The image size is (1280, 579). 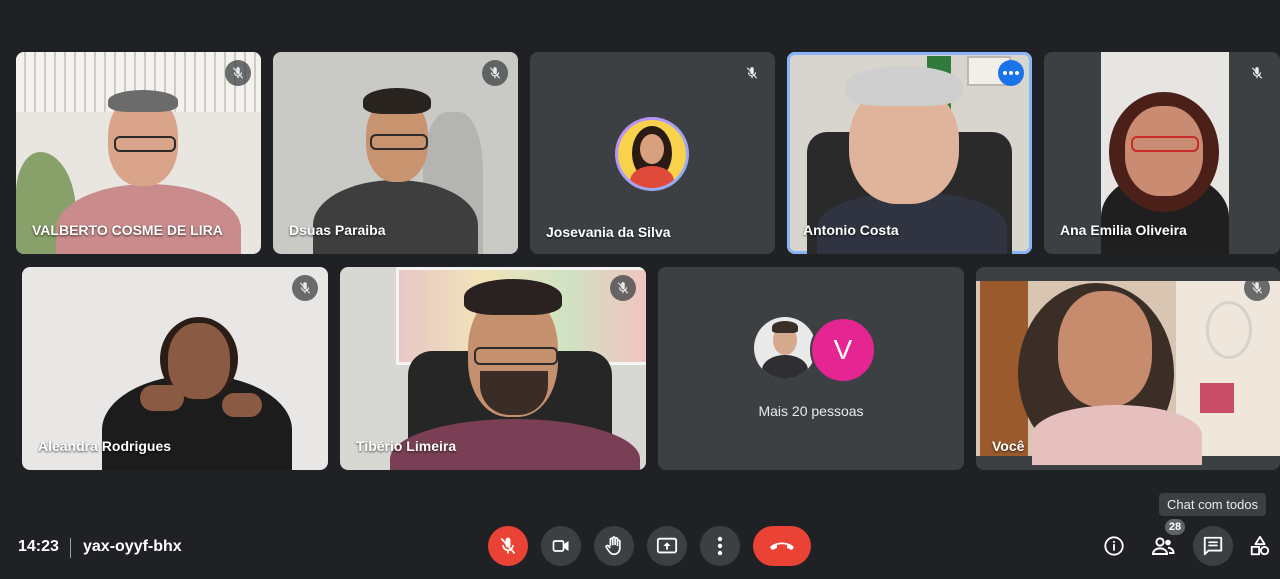 I want to click on participant-tile: Josevania da Silva, so click(x=652, y=153).